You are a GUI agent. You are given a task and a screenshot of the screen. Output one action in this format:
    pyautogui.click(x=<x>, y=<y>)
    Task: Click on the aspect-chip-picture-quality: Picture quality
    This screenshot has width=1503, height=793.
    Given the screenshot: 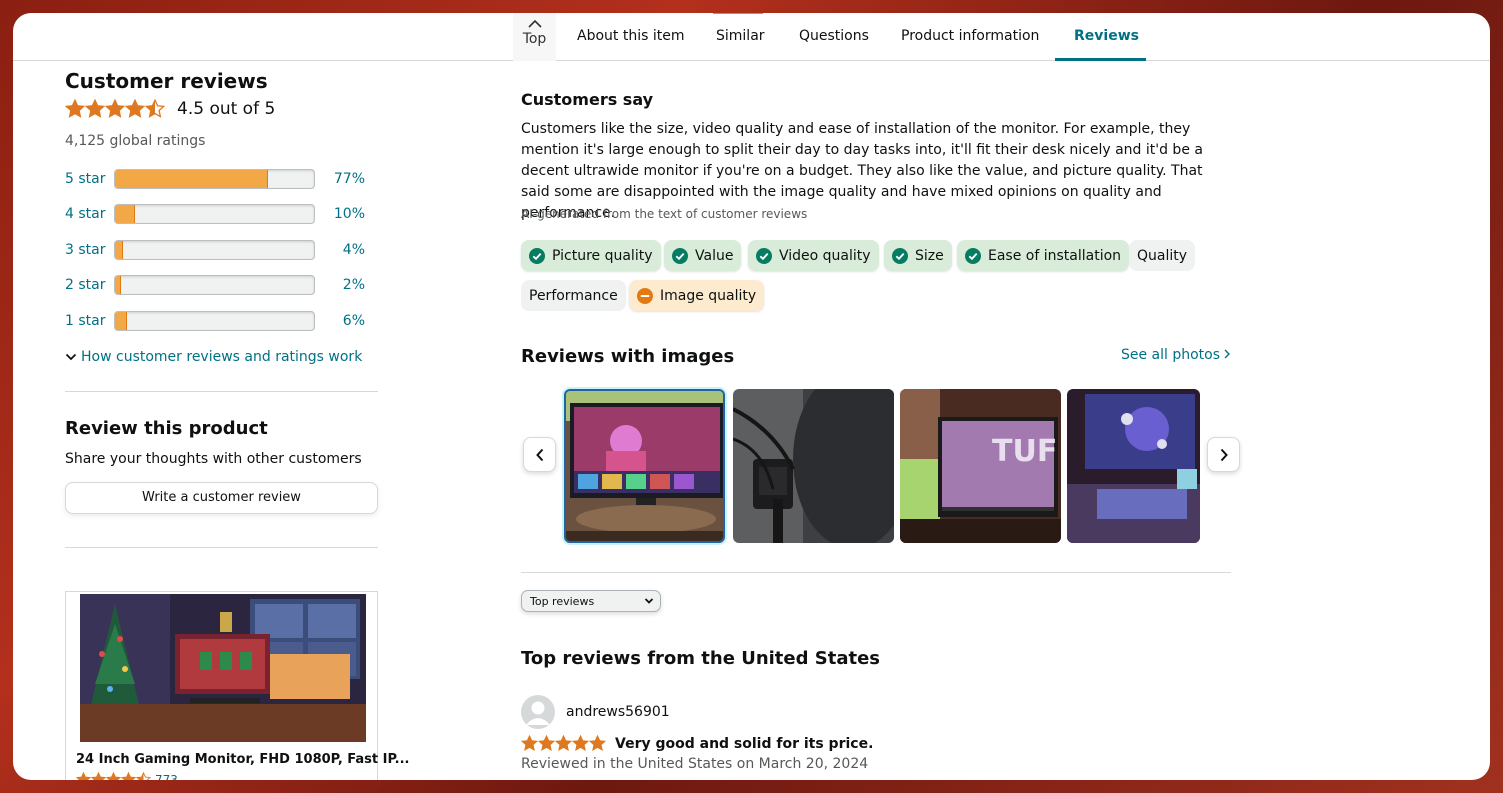 What is the action you would take?
    pyautogui.click(x=591, y=255)
    